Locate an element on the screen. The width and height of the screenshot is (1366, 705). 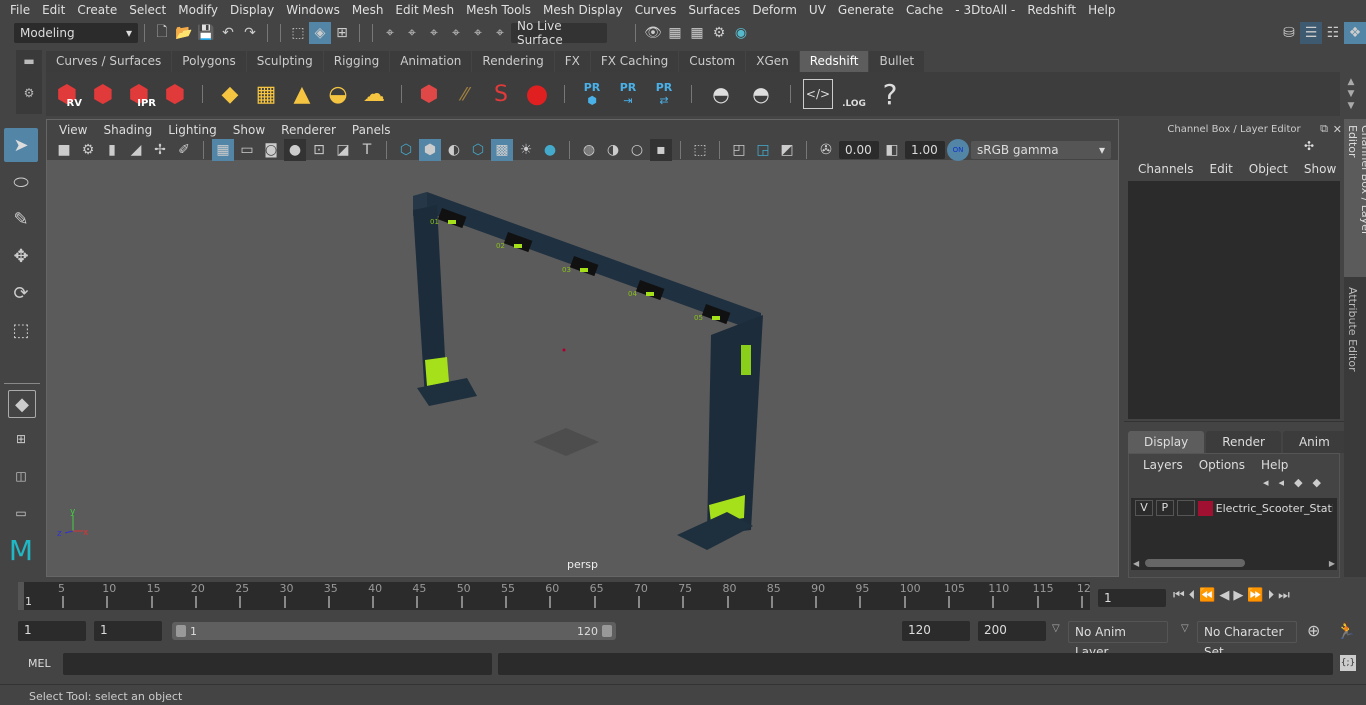
curve-icon: S is located at coordinates (501, 94).